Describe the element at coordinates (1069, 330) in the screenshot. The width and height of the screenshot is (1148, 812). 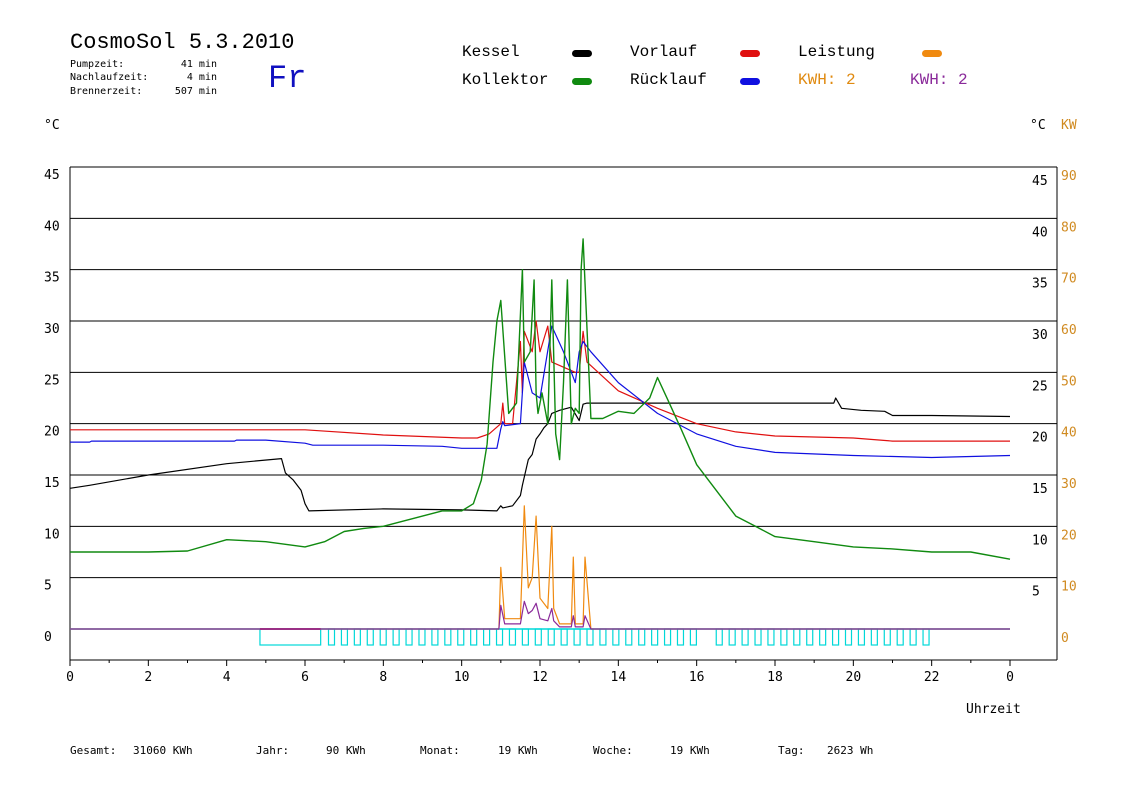
I see `y2-tick-label: 60` at that location.